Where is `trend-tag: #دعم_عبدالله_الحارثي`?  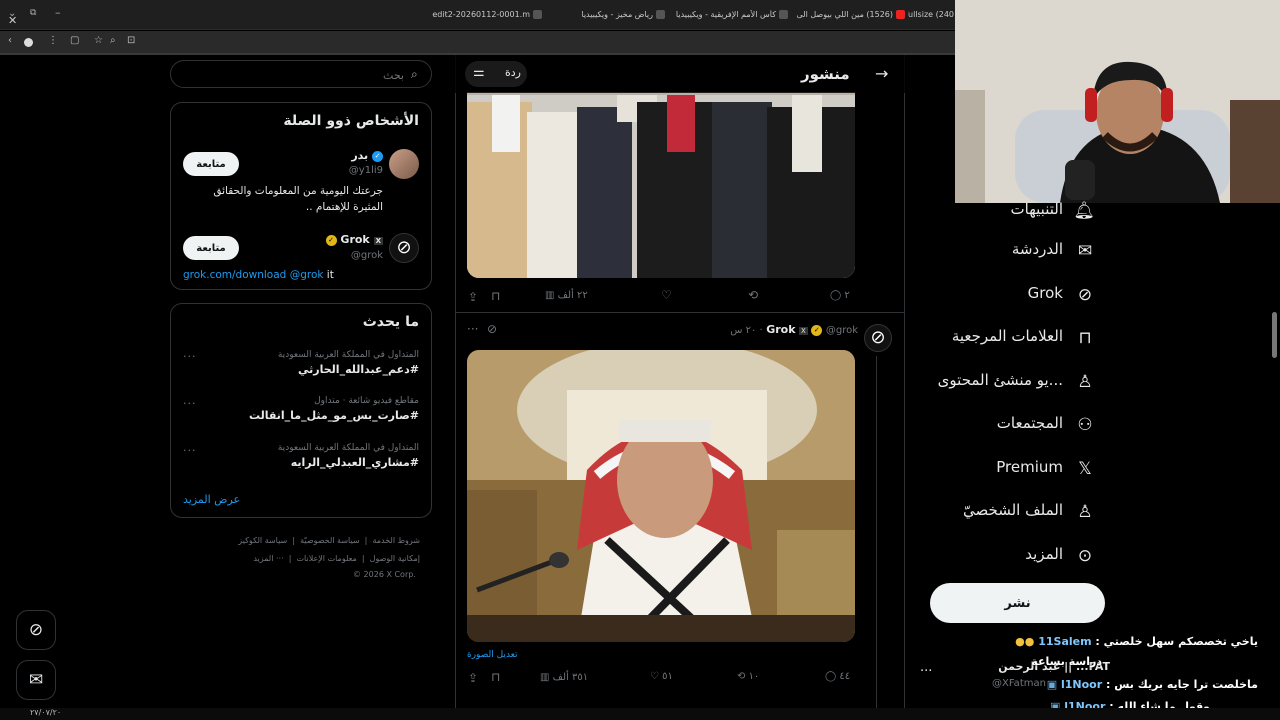 trend-tag: #دعم_عبدالله_الحارثي is located at coordinates (358, 369).